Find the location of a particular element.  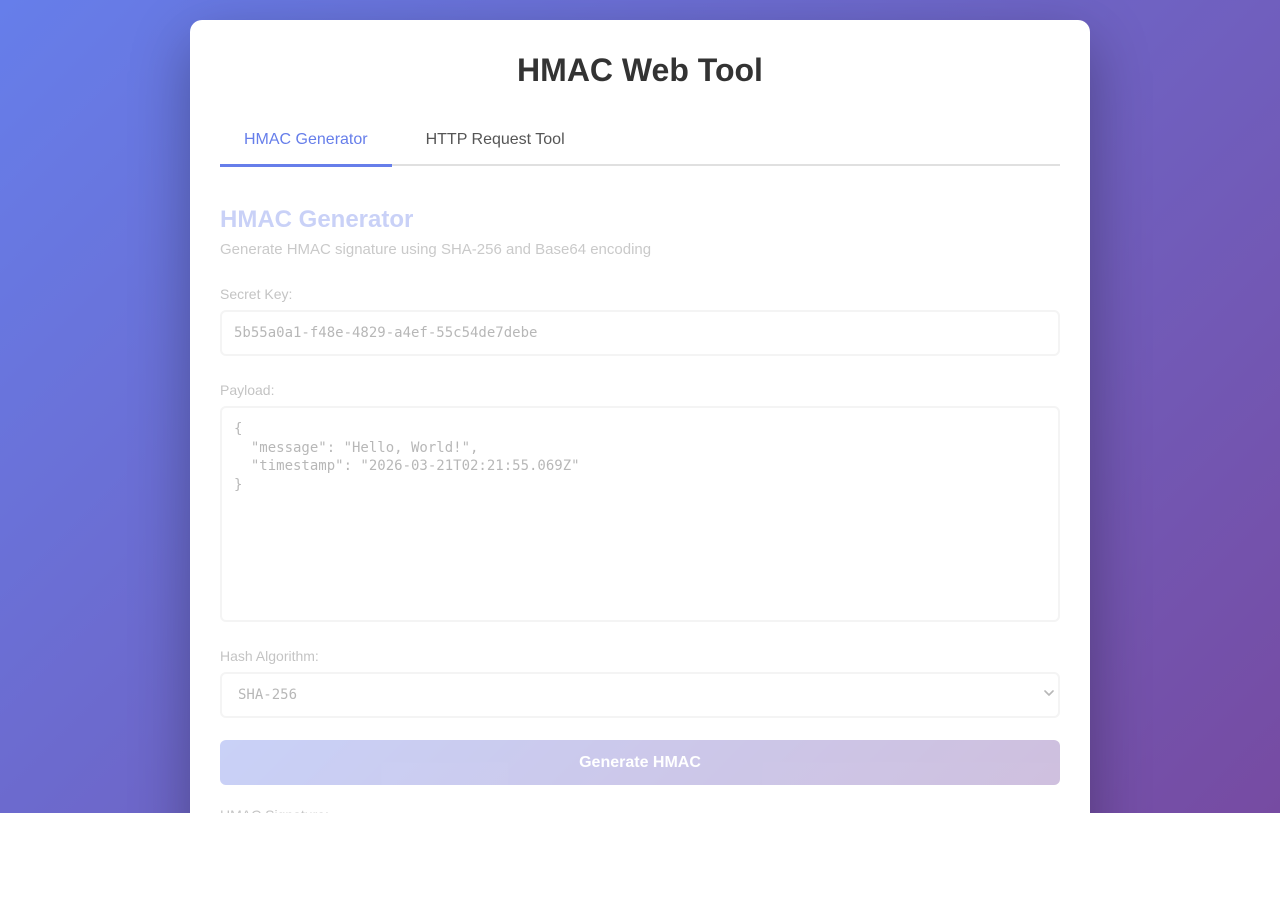

tab-hmac-generator: HMAC Generator is located at coordinates (306, 143).